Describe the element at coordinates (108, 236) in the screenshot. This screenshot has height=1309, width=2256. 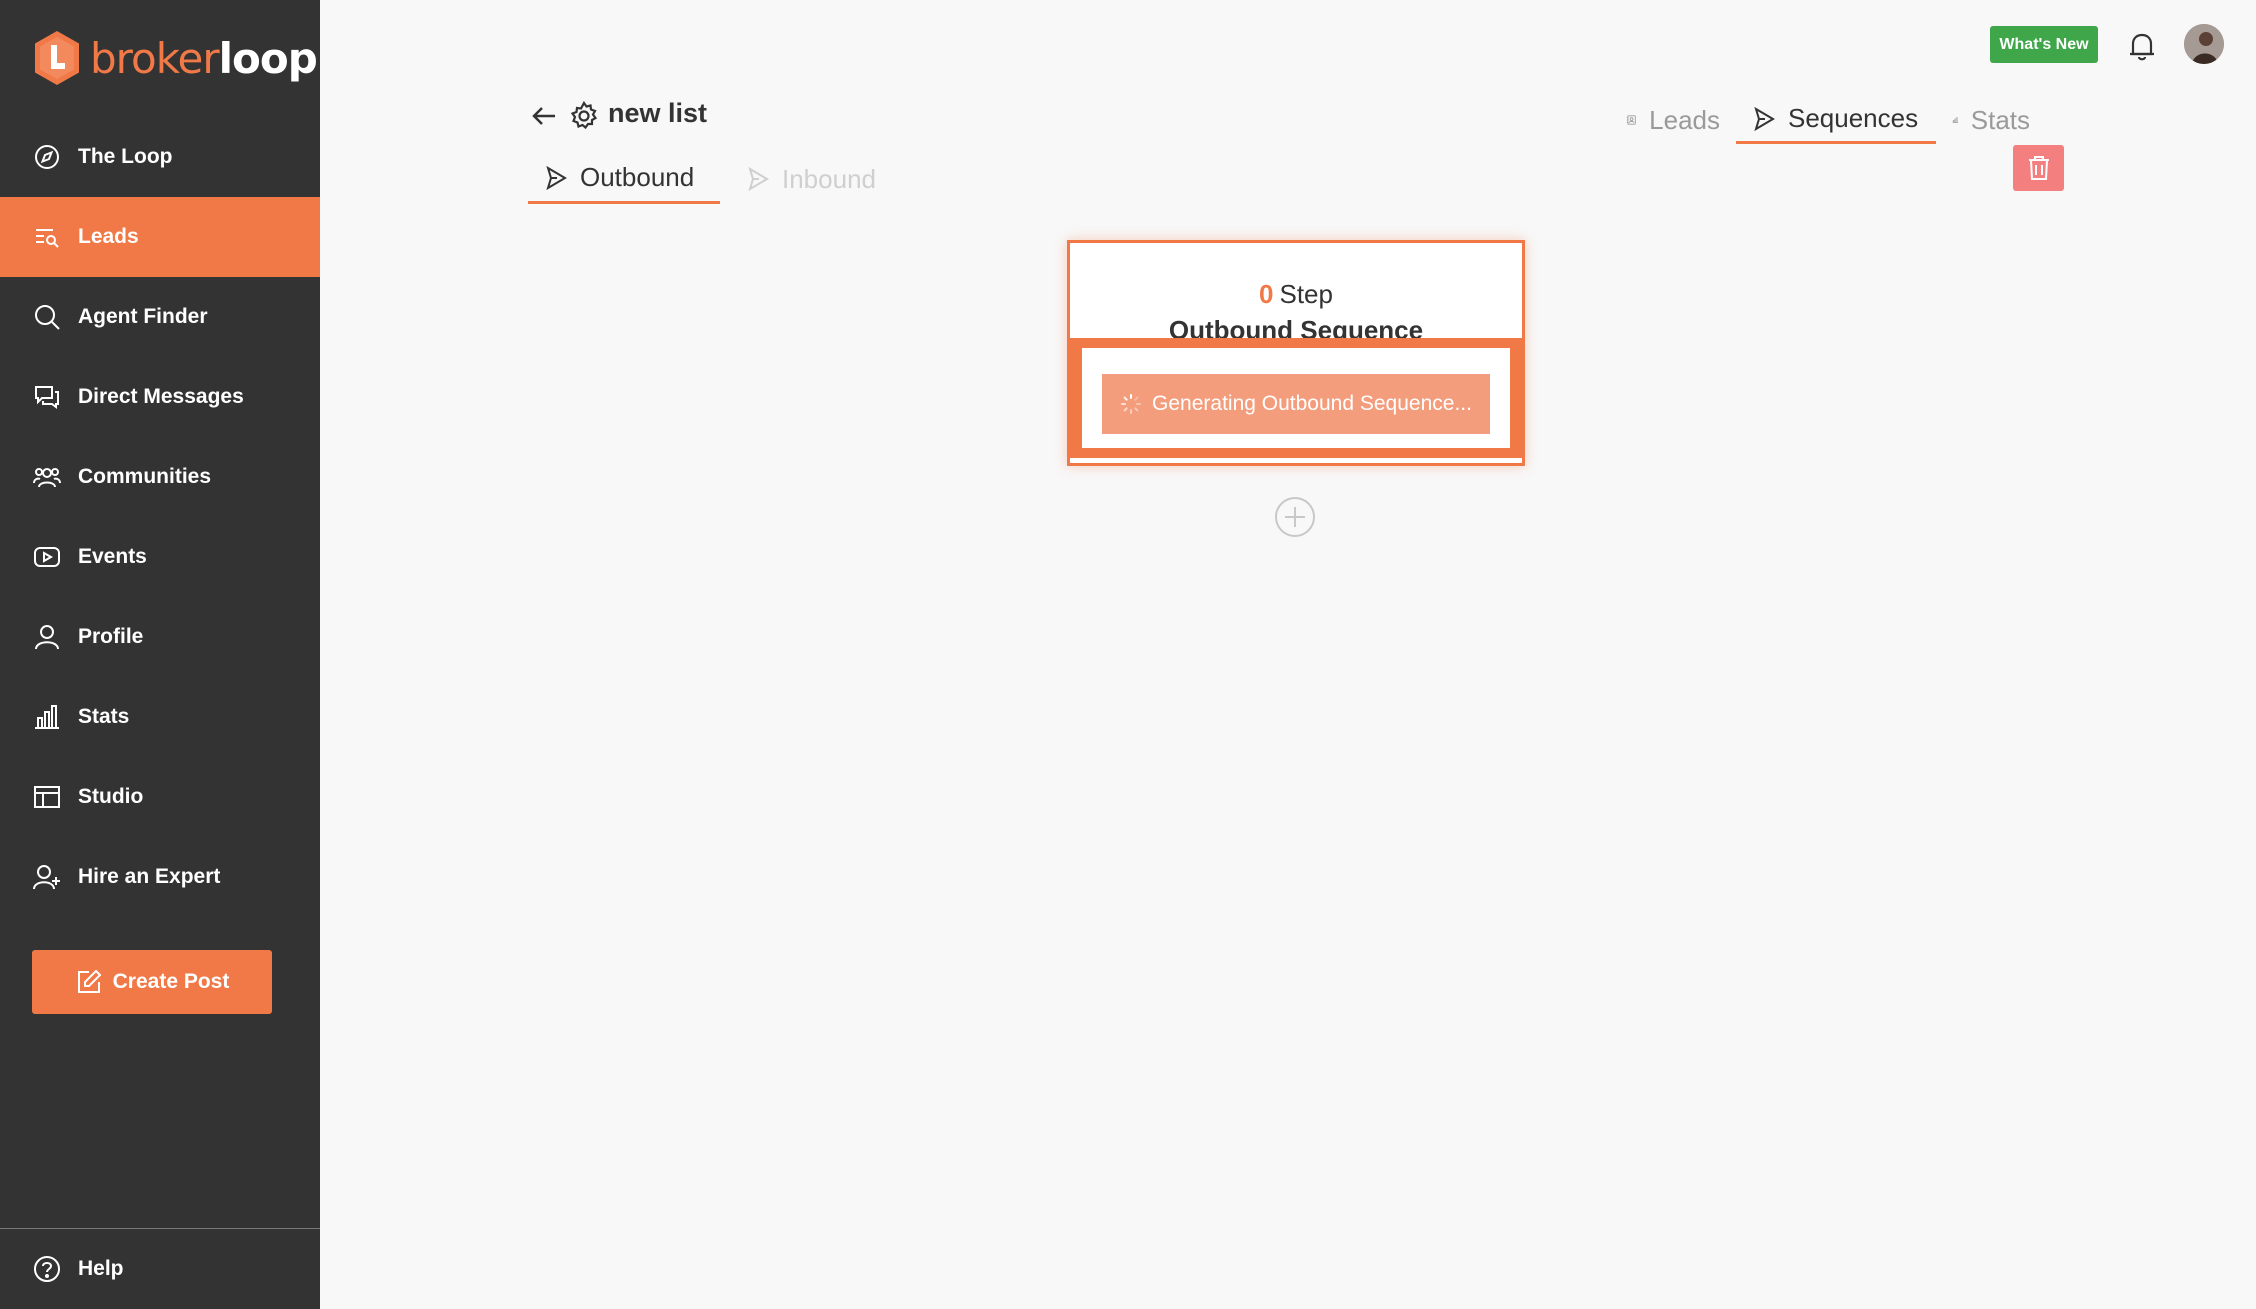
I see `sidebar-item-label: Leads` at that location.